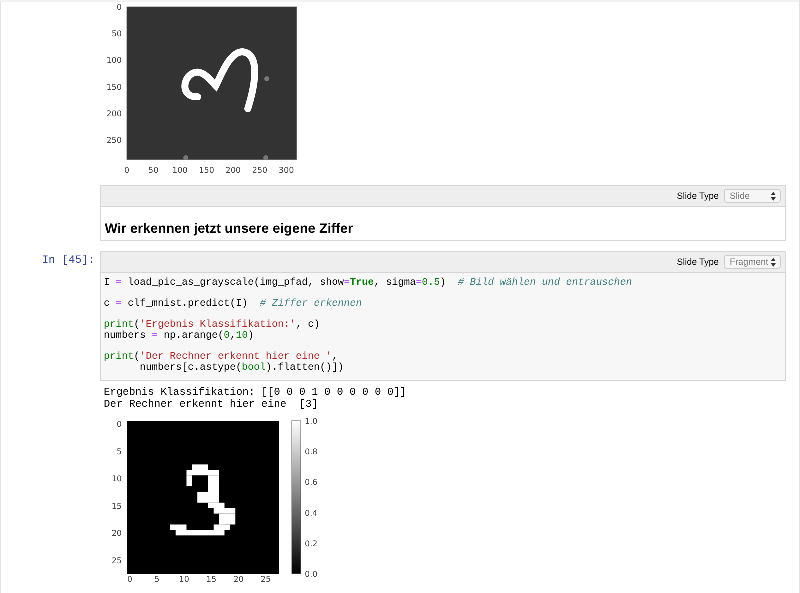 The width and height of the screenshot is (800, 593). I want to click on code-line: I = load_pic_as_grayscale(img_pfad, show=True, sigma=0.5) # Bild wählen und entrauschen, so click(369, 283).